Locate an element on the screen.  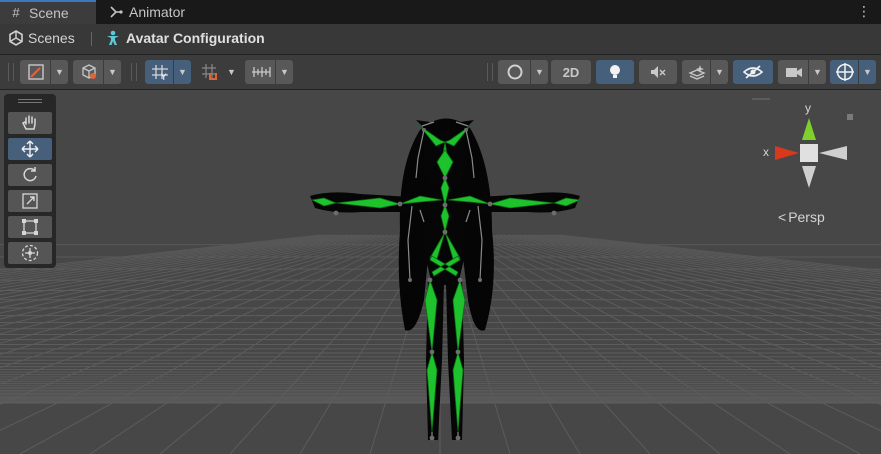
grid-snap-button: Y ▼ is located at coordinates (168, 72).